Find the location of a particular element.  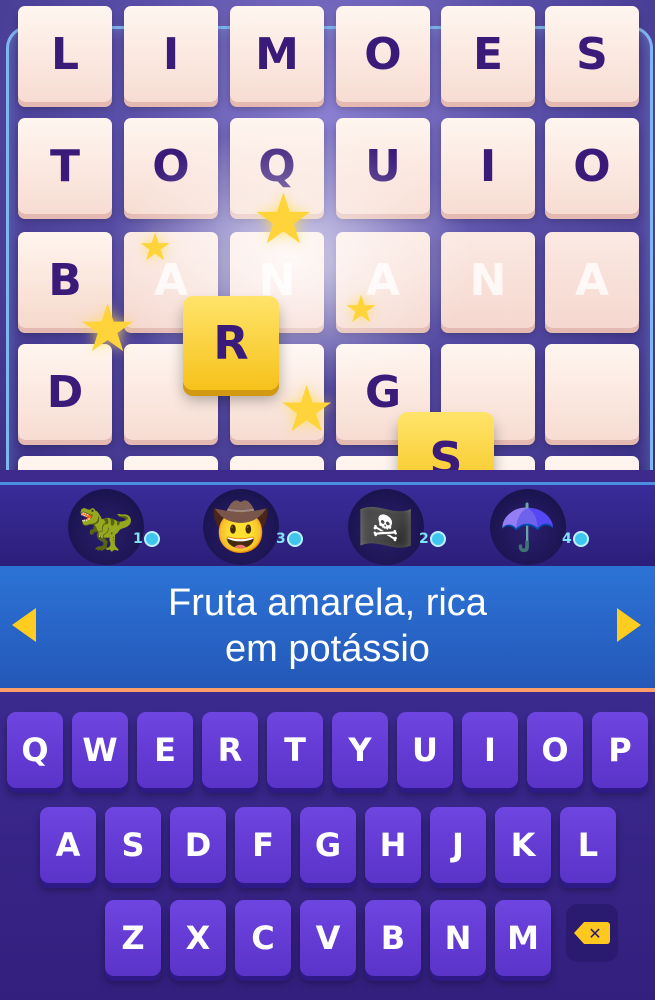

key-e: E is located at coordinates (165, 750).